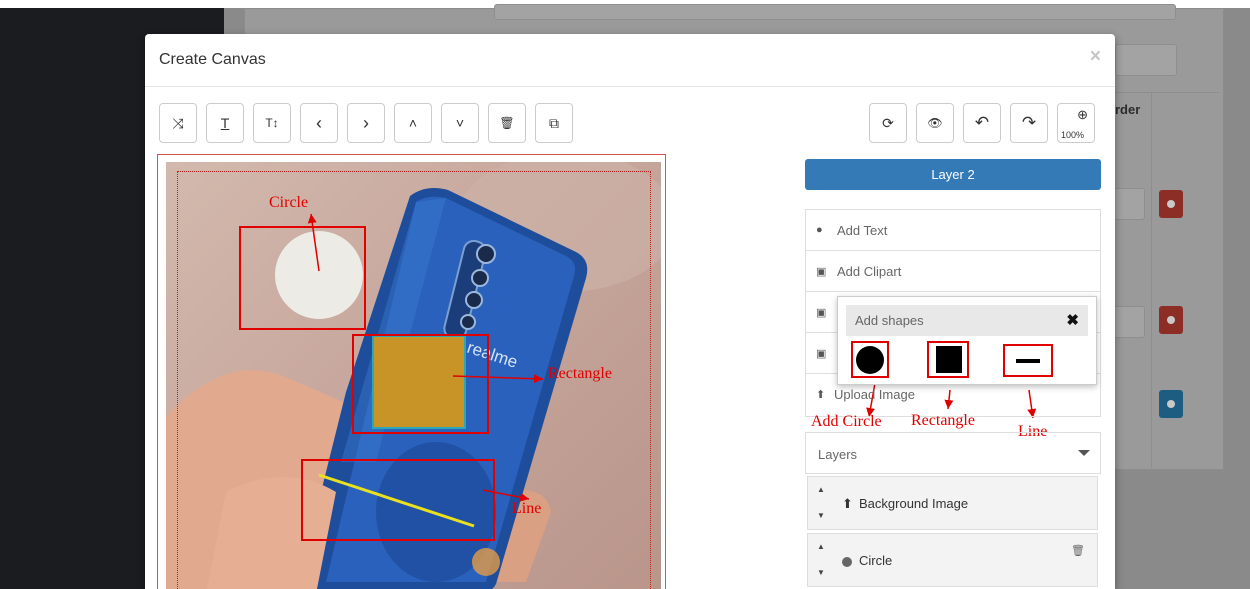 The width and height of the screenshot is (1250, 589). I want to click on add-circle-button, so click(870, 359).